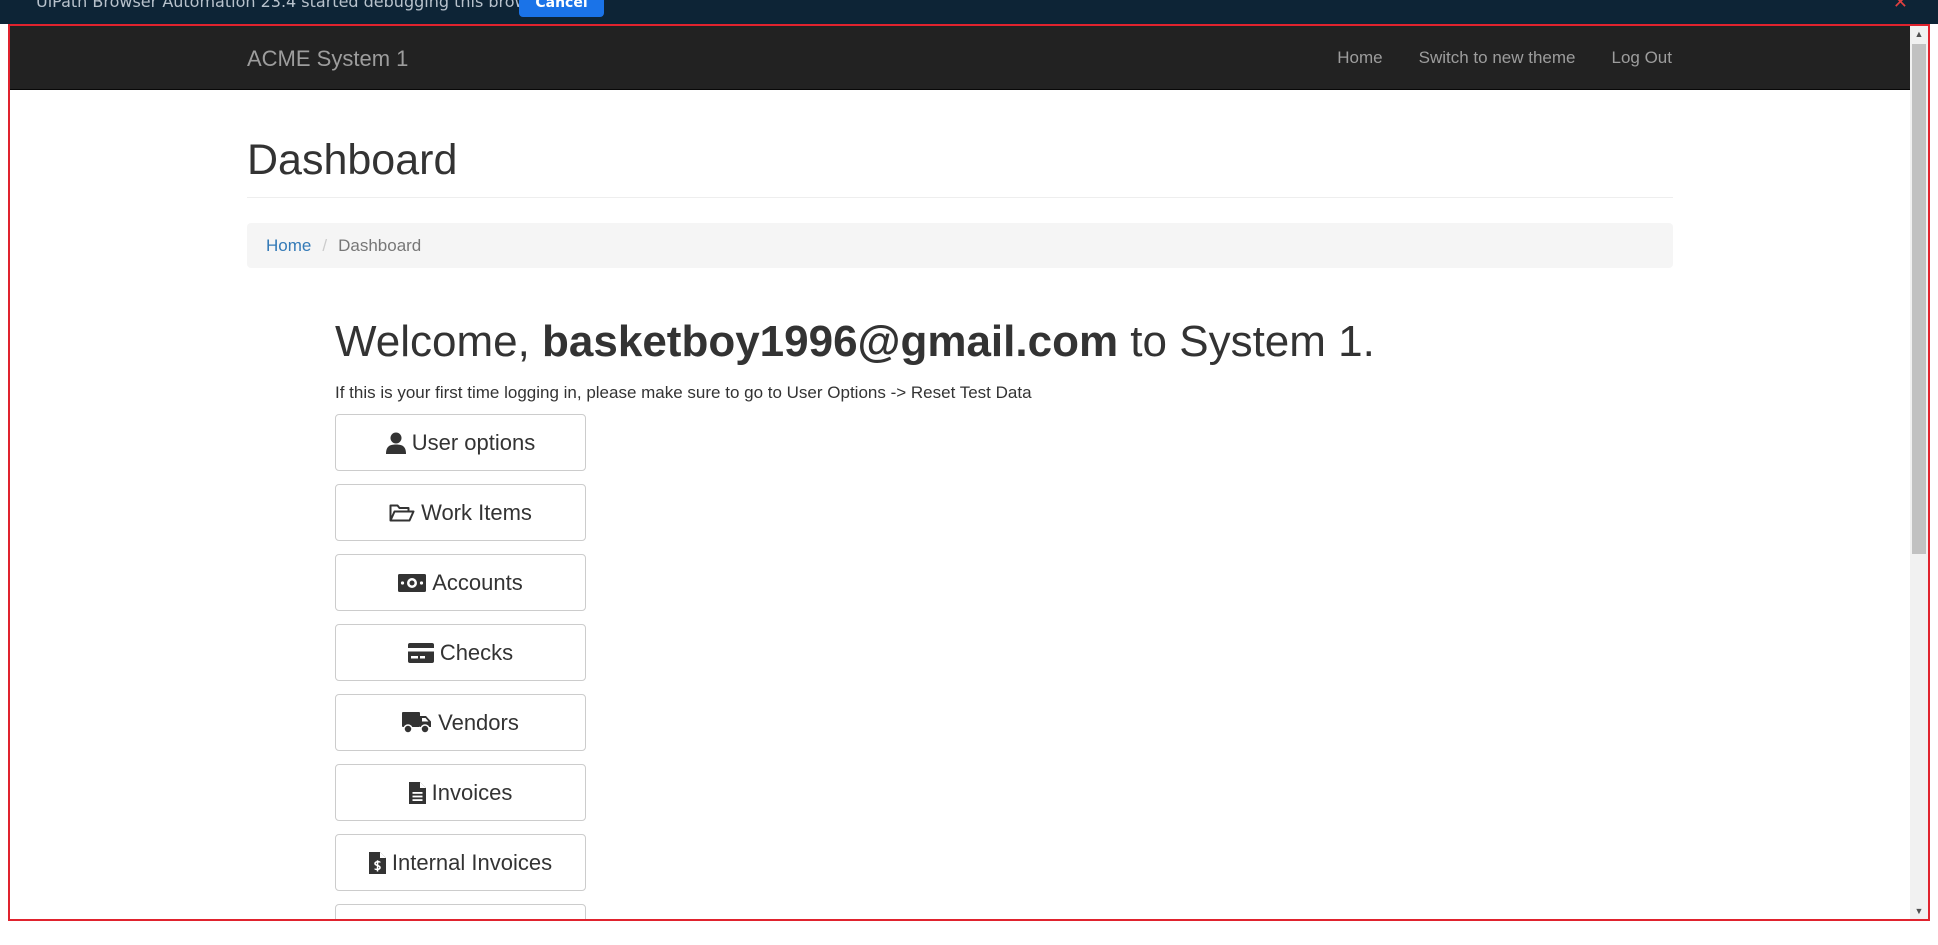 The image size is (1938, 945). What do you see at coordinates (420, 652) in the screenshot?
I see `credit-card-icon` at bounding box center [420, 652].